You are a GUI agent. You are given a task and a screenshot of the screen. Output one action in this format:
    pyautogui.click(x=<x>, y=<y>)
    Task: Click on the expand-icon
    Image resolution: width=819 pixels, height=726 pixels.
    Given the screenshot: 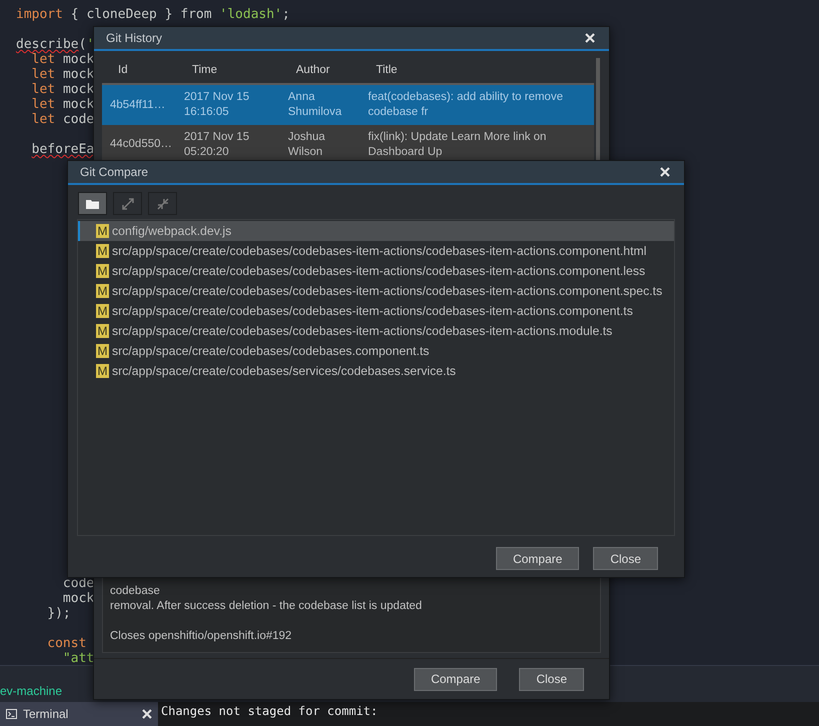 What is the action you would take?
    pyautogui.click(x=128, y=204)
    